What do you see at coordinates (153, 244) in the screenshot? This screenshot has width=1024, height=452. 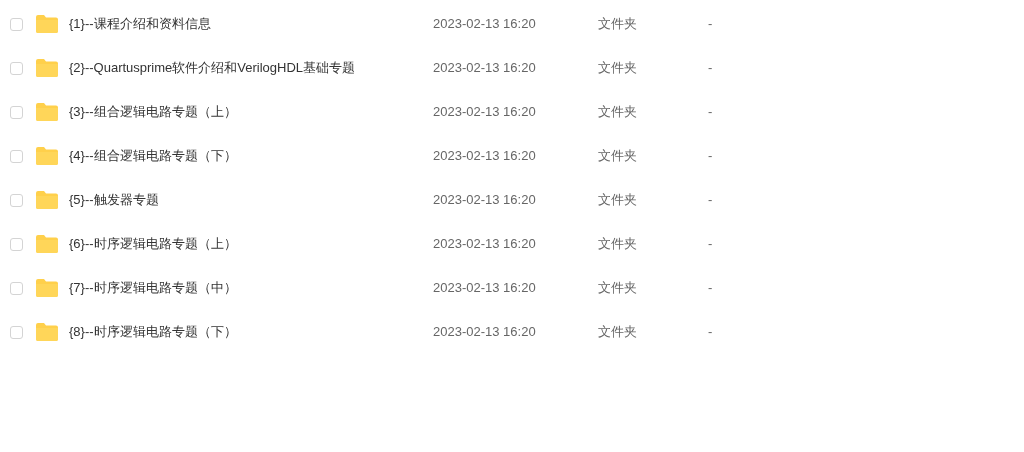 I see `folder-name: {6}--时序逻辑电路专题（上）` at bounding box center [153, 244].